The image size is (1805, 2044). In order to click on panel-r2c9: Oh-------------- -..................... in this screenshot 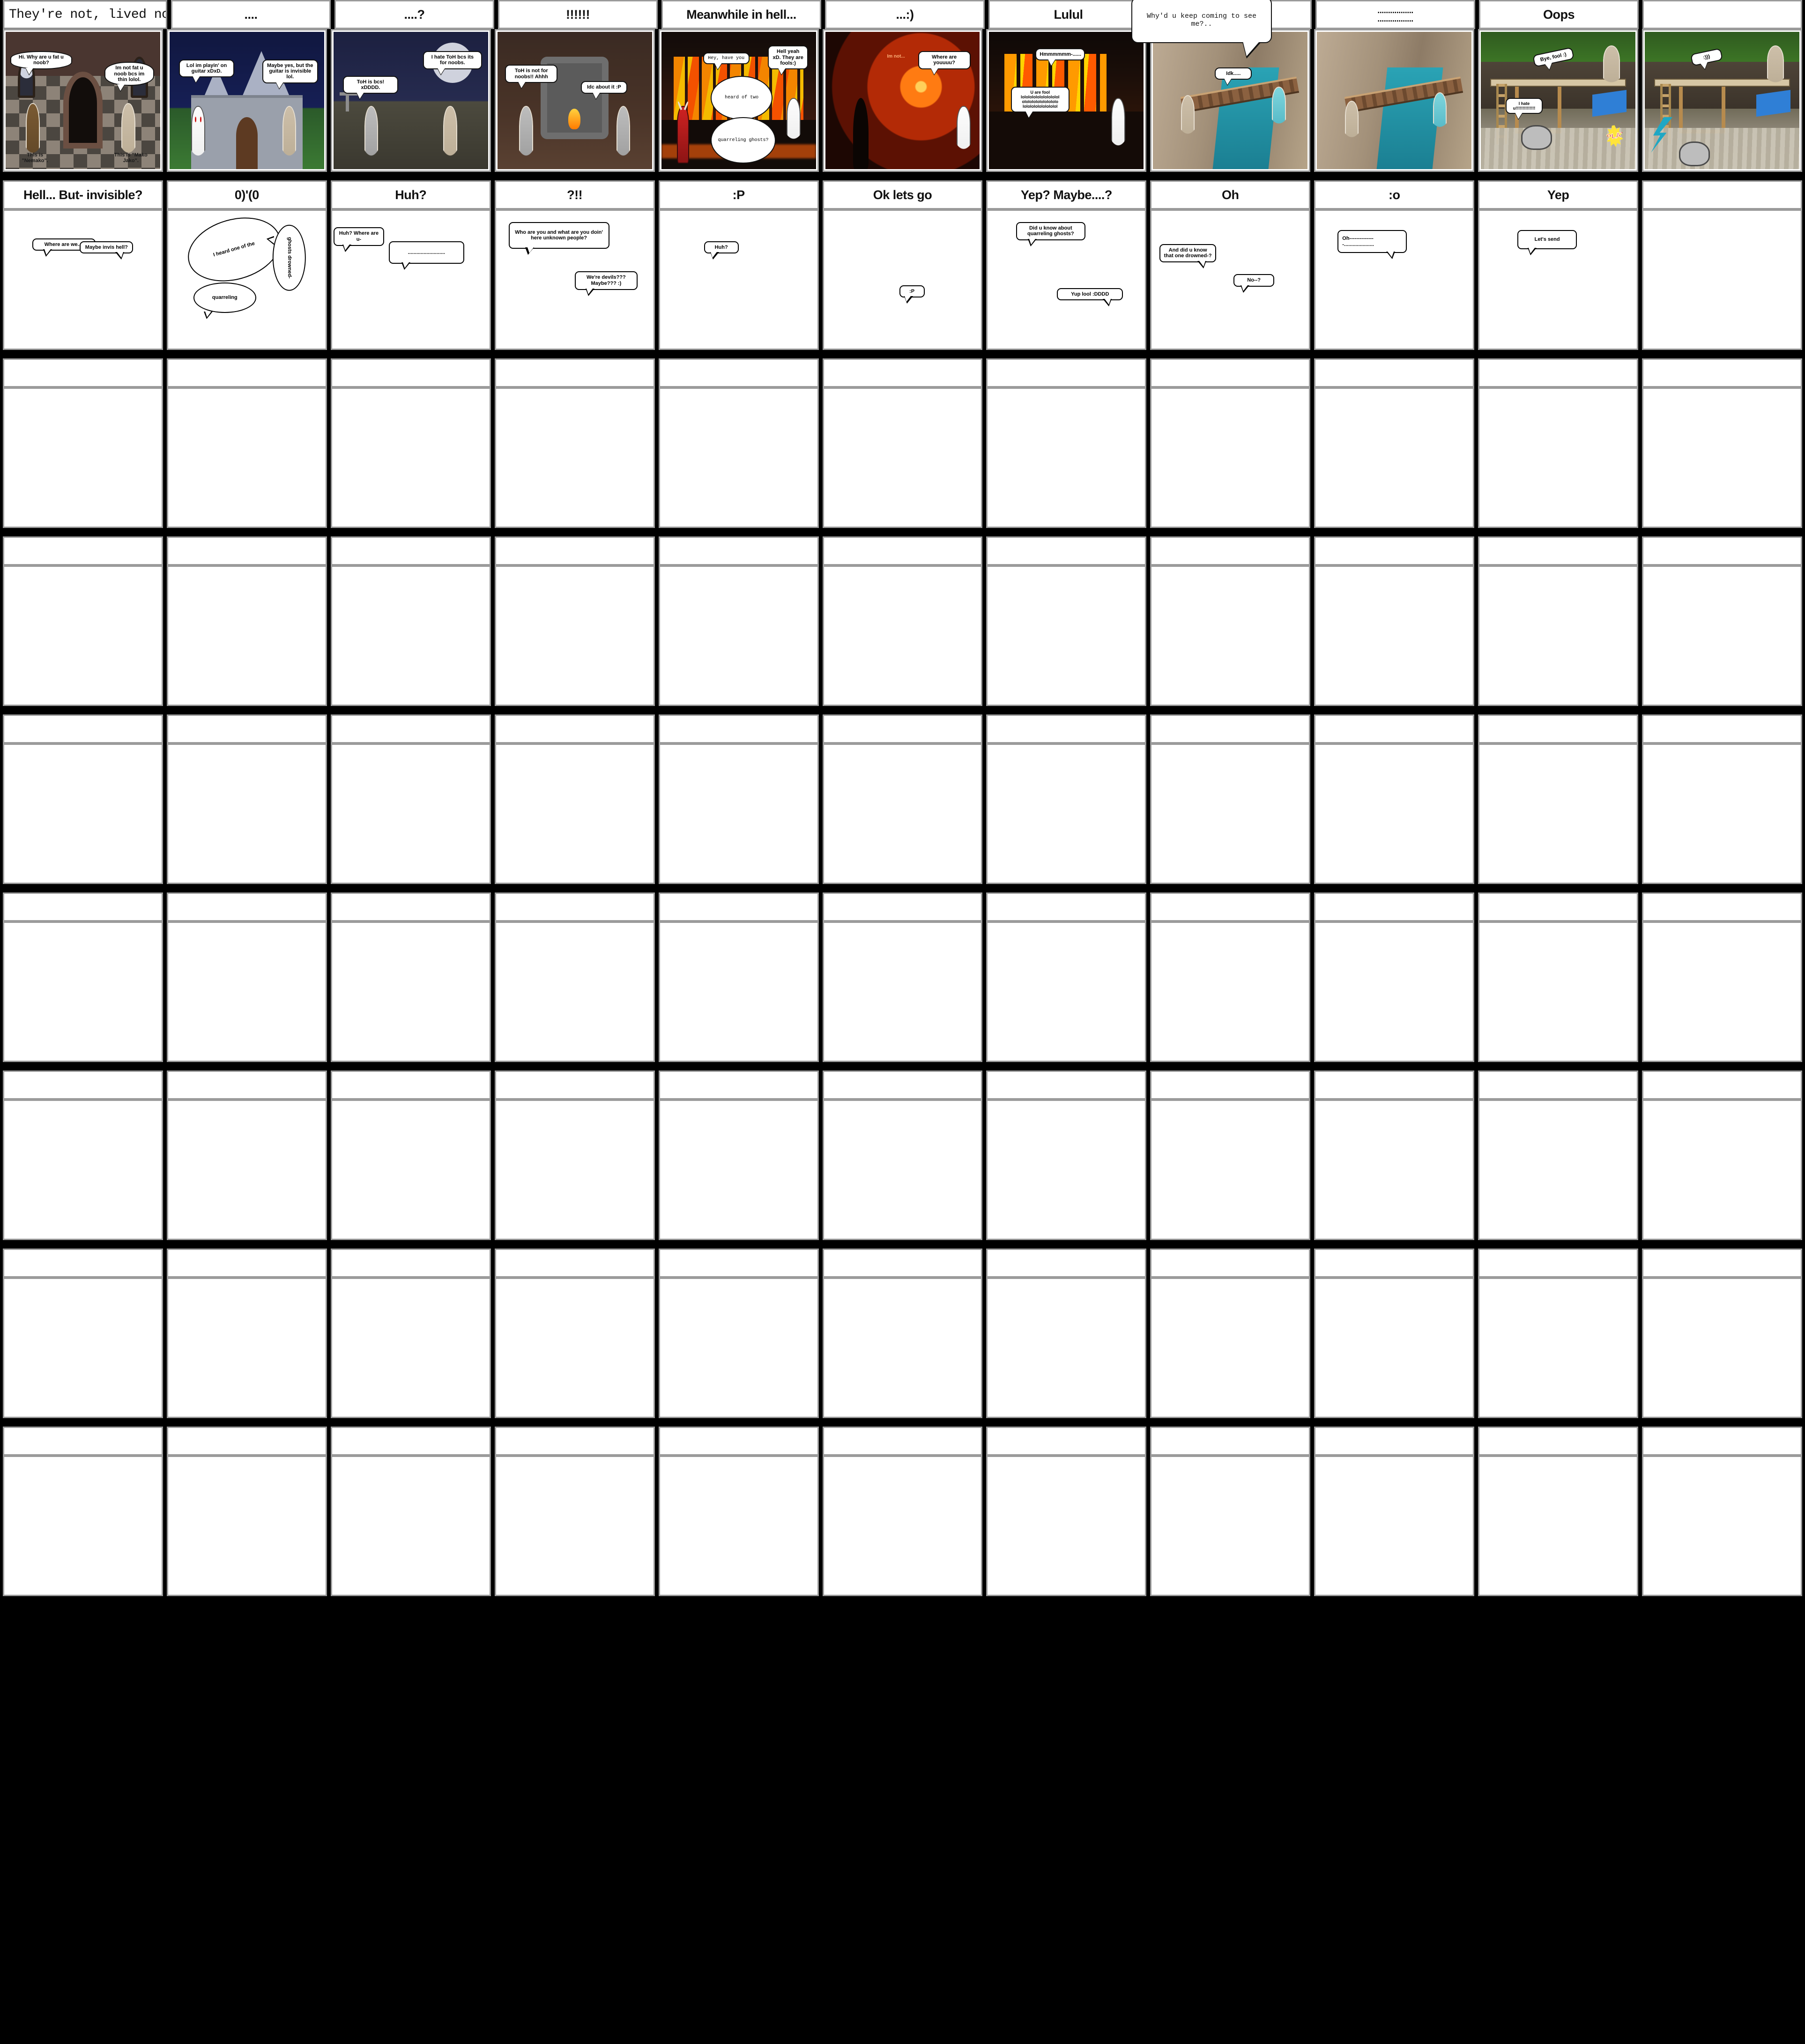, I will do `click(1394, 280)`.